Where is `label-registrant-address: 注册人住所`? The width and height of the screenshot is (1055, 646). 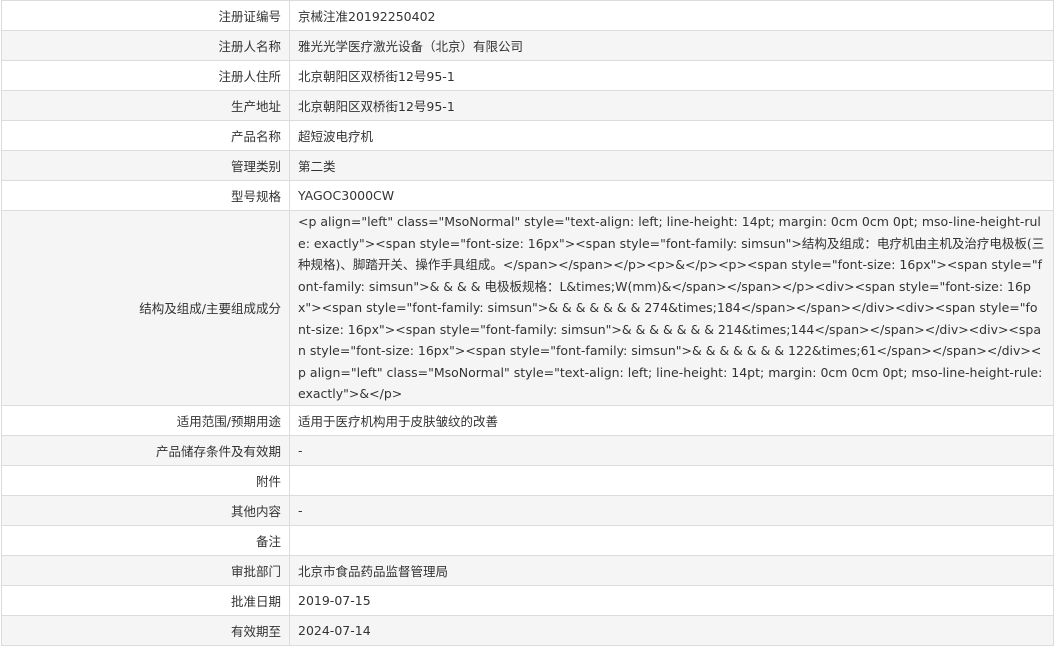 label-registrant-address: 注册人住所 is located at coordinates (145, 75).